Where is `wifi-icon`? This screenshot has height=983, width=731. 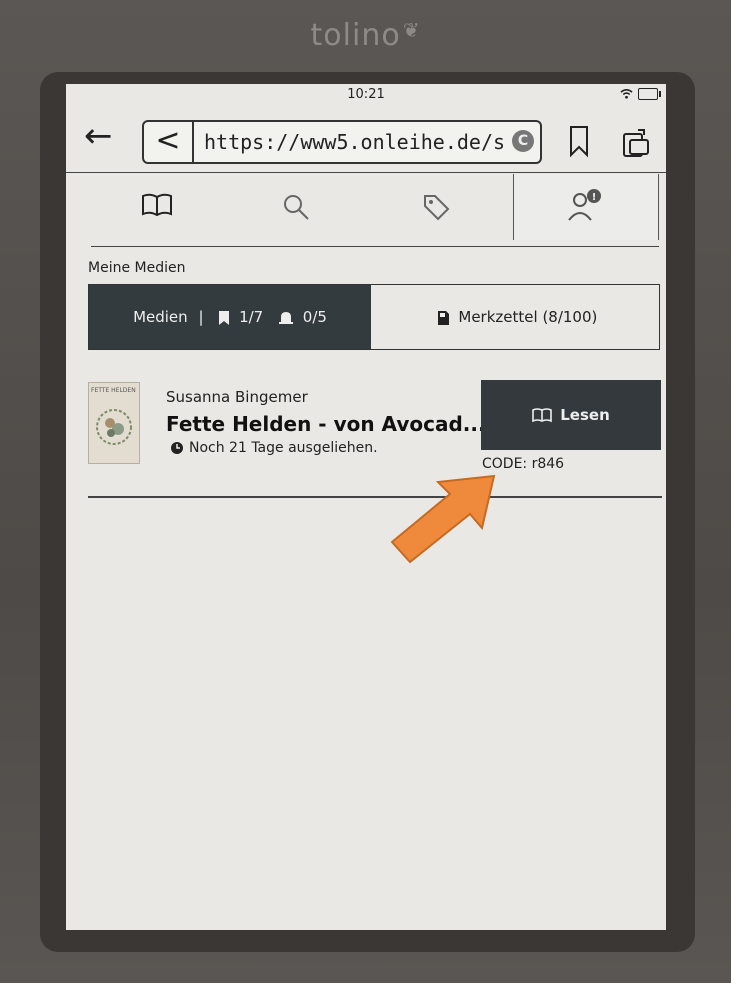 wifi-icon is located at coordinates (626, 94).